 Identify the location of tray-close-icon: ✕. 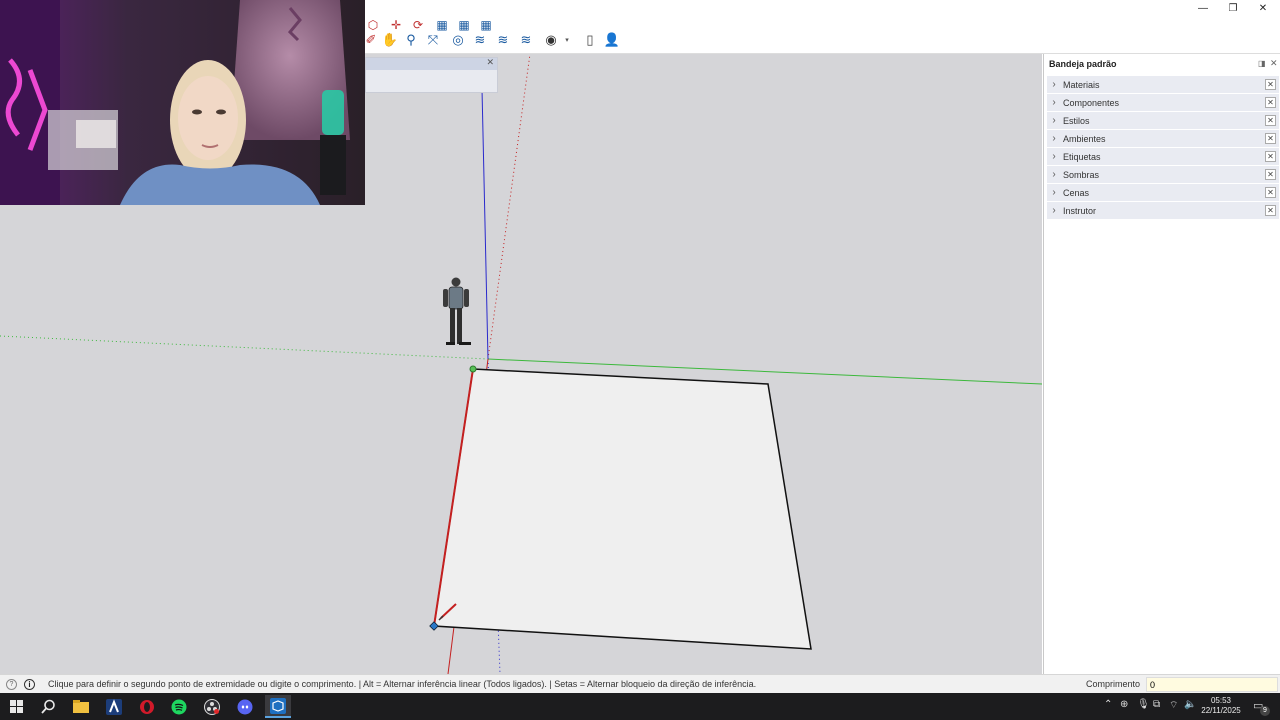
(1274, 63).